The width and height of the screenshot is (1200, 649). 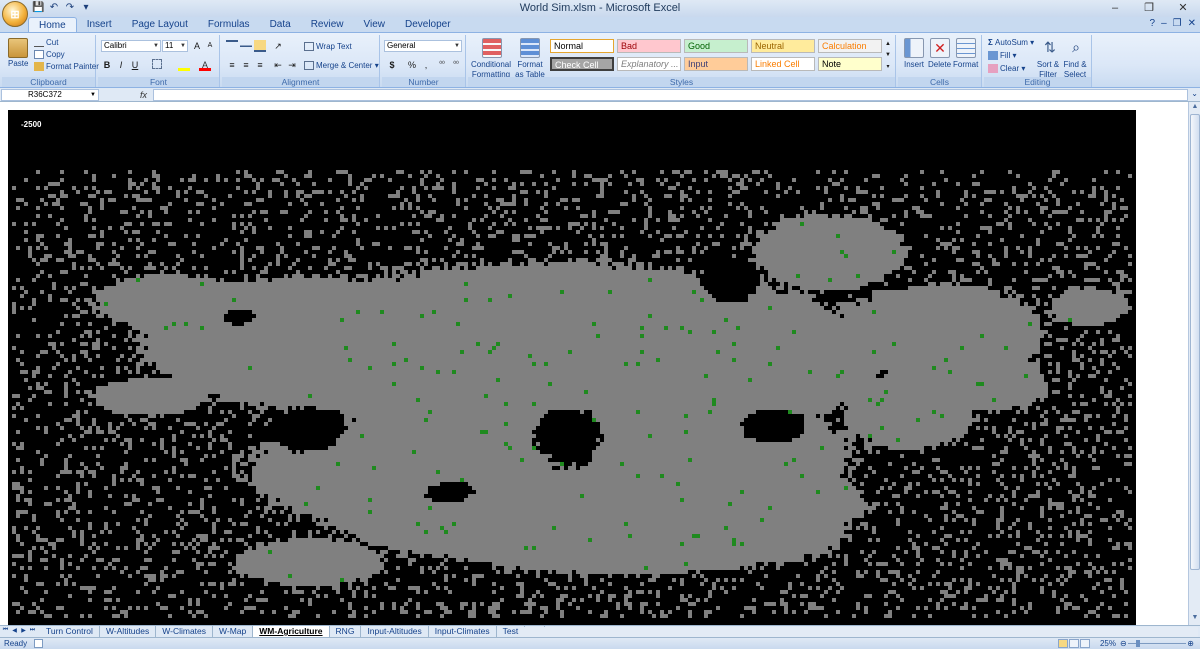 I want to click on tab-insert: Insert, so click(x=99, y=24).